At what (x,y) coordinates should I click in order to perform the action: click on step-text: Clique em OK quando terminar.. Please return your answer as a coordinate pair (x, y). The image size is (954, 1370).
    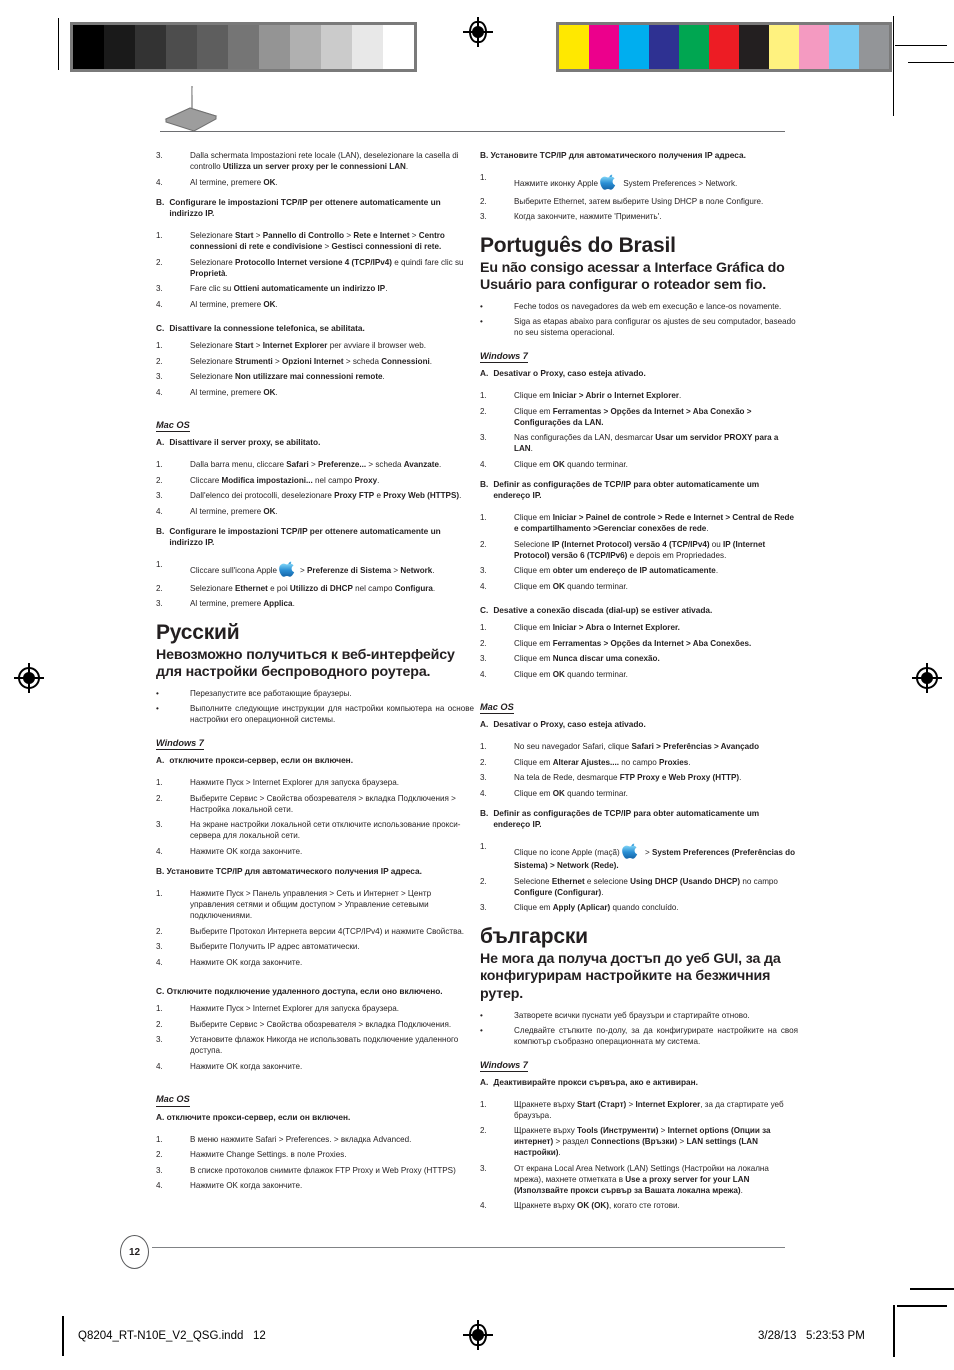
    Looking at the image, I should click on (571, 674).